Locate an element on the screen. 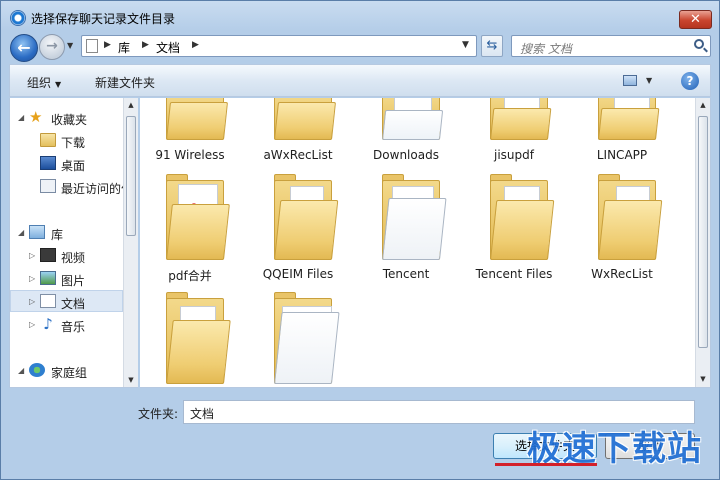  list-item: 91 Wireless is located at coordinates (190, 132).